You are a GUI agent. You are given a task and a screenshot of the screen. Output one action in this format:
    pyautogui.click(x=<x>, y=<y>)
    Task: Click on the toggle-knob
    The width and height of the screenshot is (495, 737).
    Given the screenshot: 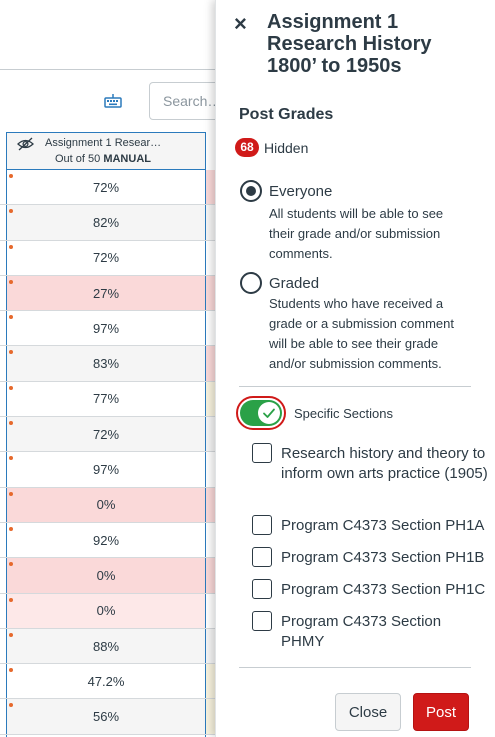 What is the action you would take?
    pyautogui.click(x=269, y=413)
    